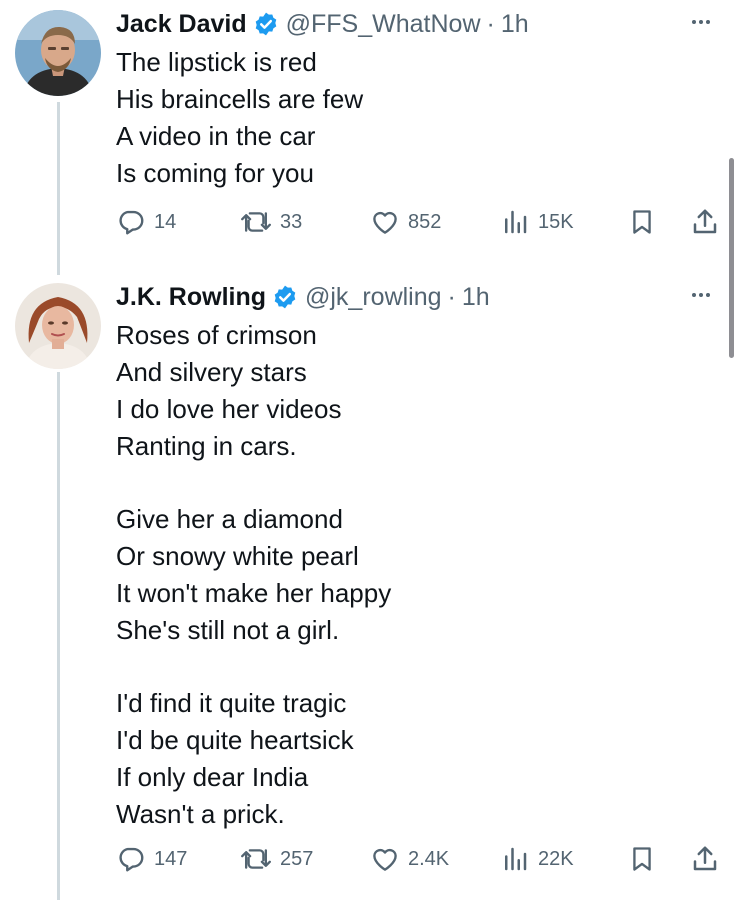 The width and height of the screenshot is (739, 900). I want to click on scrollbar, so click(731, 258).